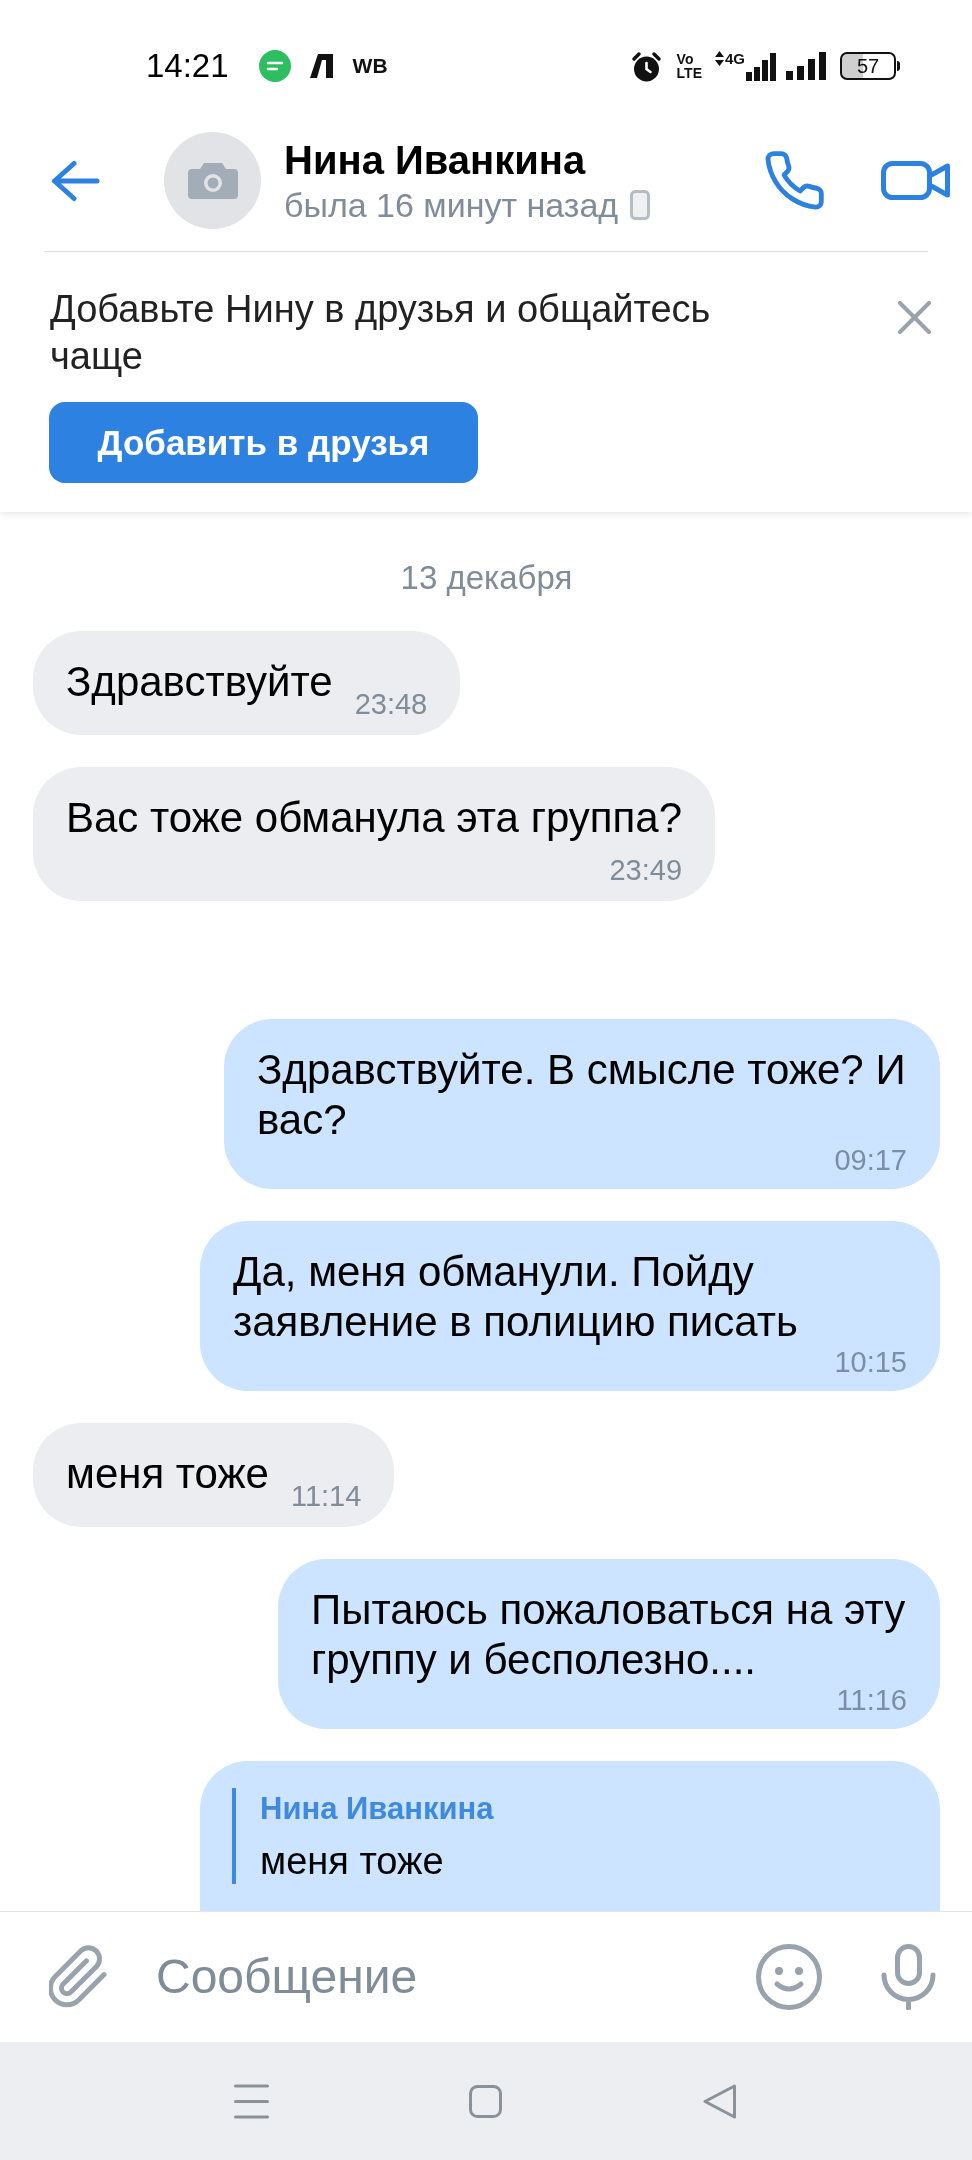  Describe the element at coordinates (187, 66) in the screenshot. I see `status-time: 14:21` at that location.